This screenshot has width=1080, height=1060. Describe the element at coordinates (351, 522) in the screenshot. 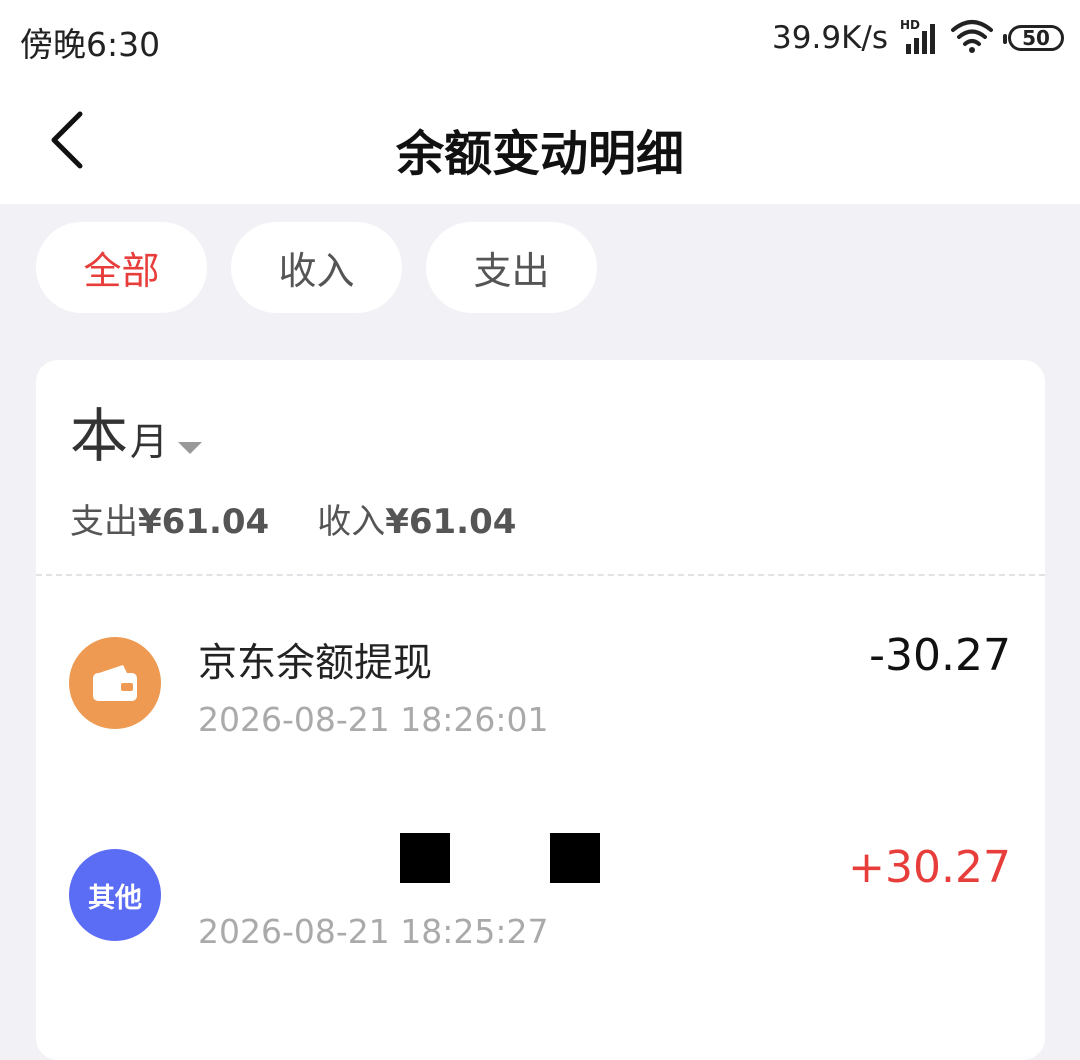

I see `income-label: 收入` at that location.